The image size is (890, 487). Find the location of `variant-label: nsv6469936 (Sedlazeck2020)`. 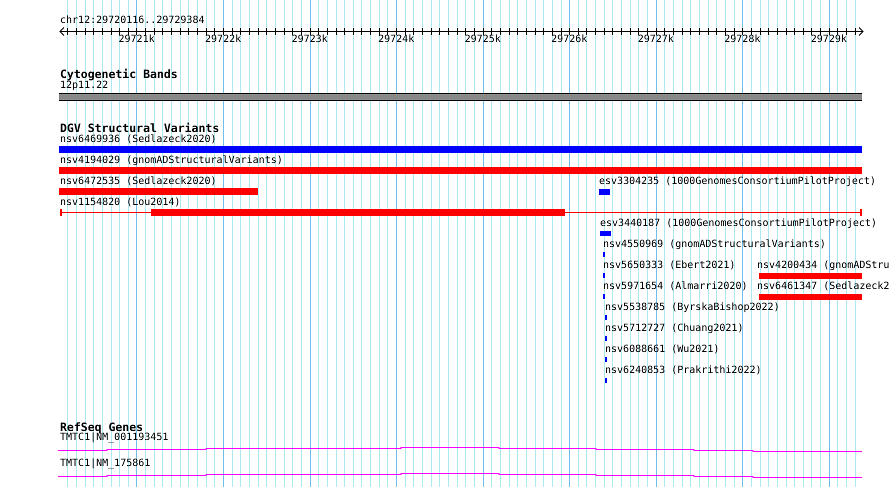

variant-label: nsv6469936 (Sedlazeck2020) is located at coordinates (138, 140).